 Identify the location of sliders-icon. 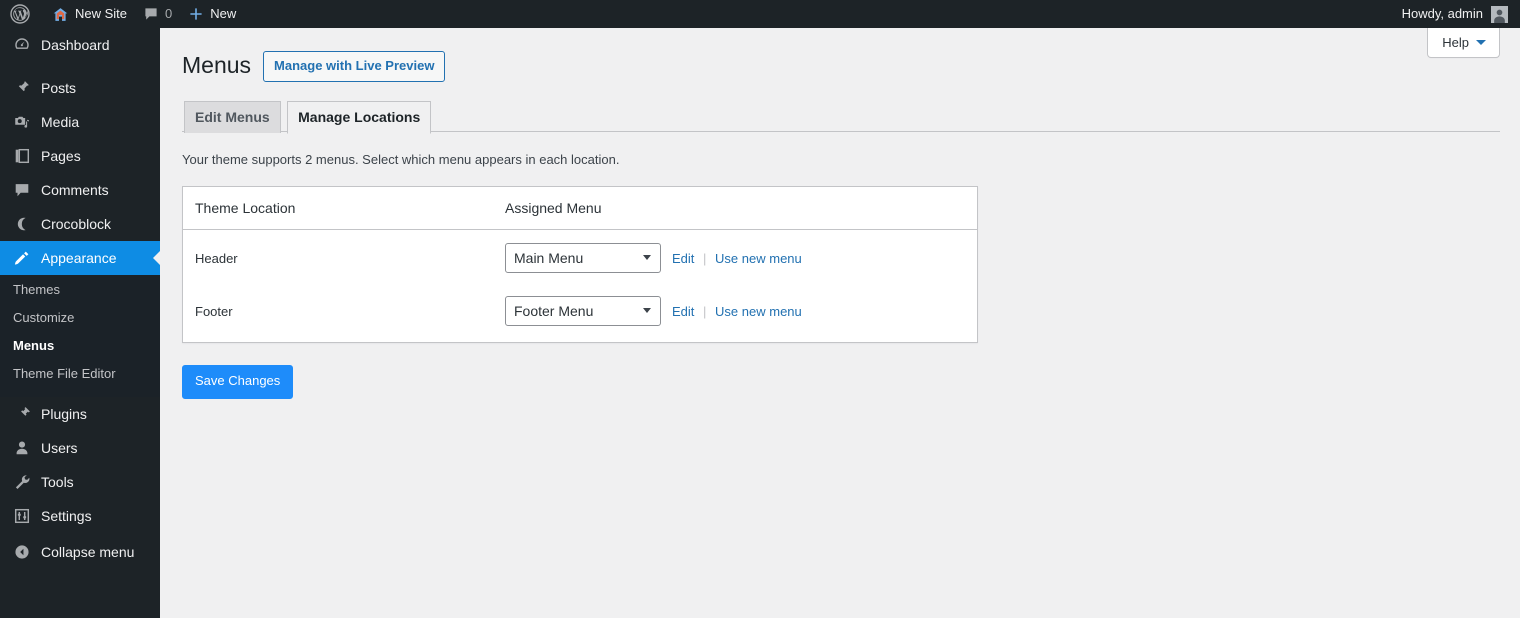
(22, 516).